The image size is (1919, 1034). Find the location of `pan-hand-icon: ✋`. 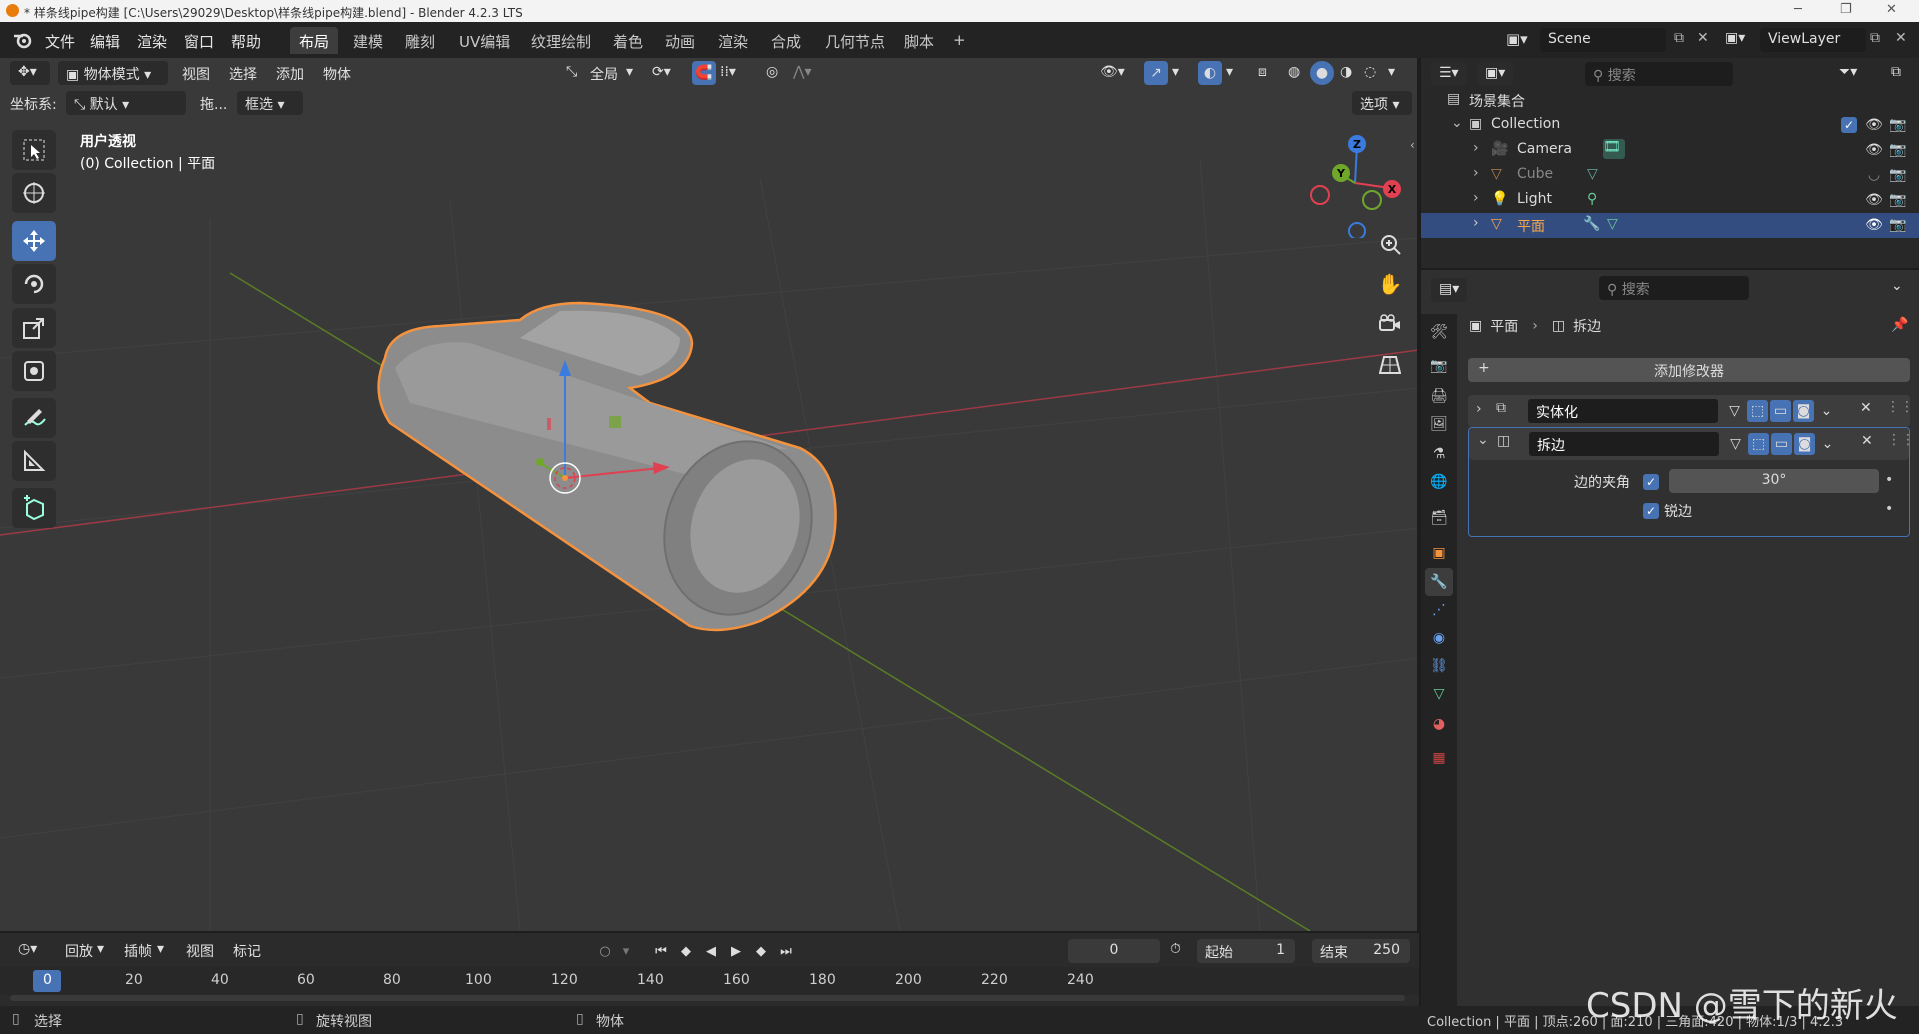

pan-hand-icon: ✋ is located at coordinates (1390, 284).